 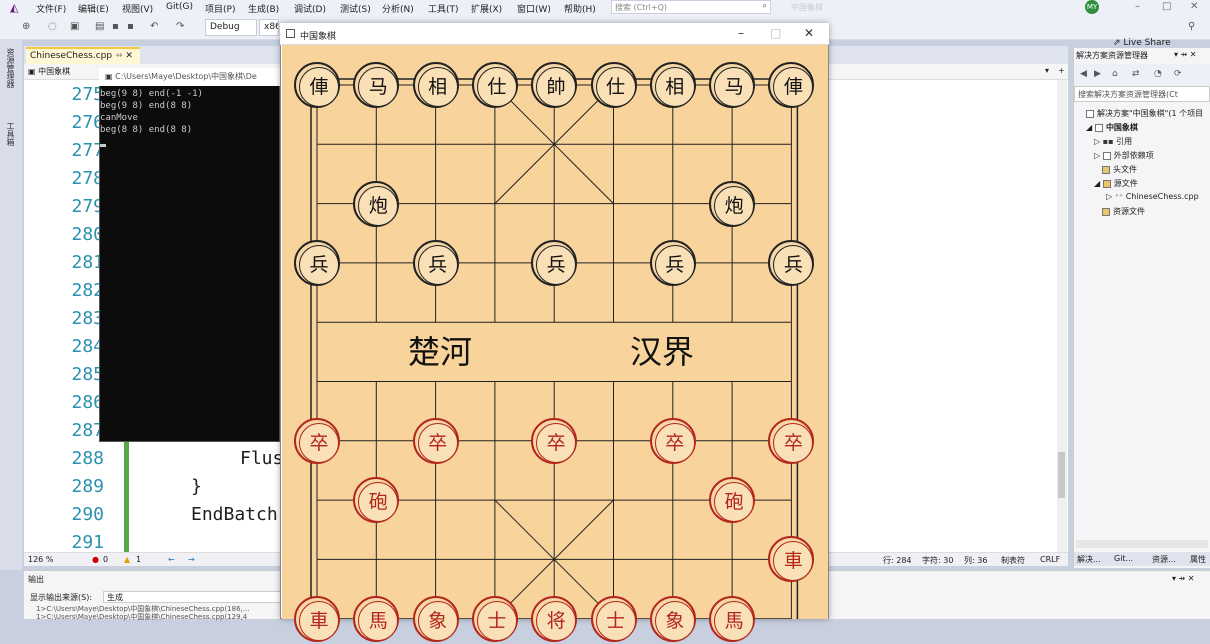 I want to click on tab-chinesechess-cpp: ChineseChess.cpp ⇸ ✕, so click(x=83, y=55).